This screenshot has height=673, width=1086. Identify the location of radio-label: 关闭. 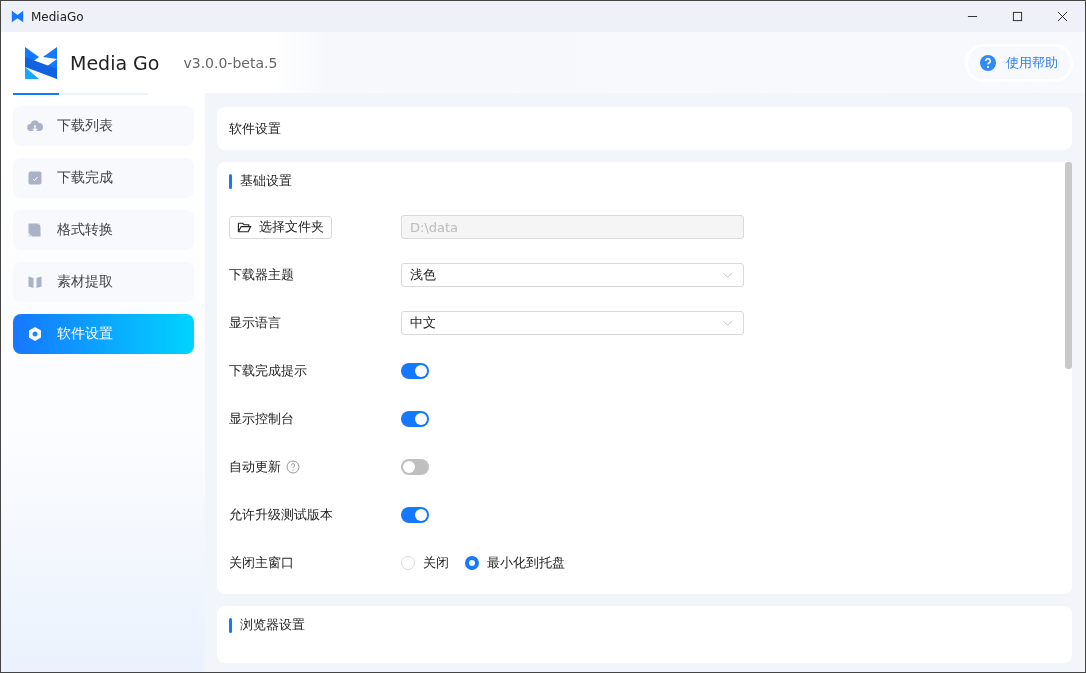
(436, 563).